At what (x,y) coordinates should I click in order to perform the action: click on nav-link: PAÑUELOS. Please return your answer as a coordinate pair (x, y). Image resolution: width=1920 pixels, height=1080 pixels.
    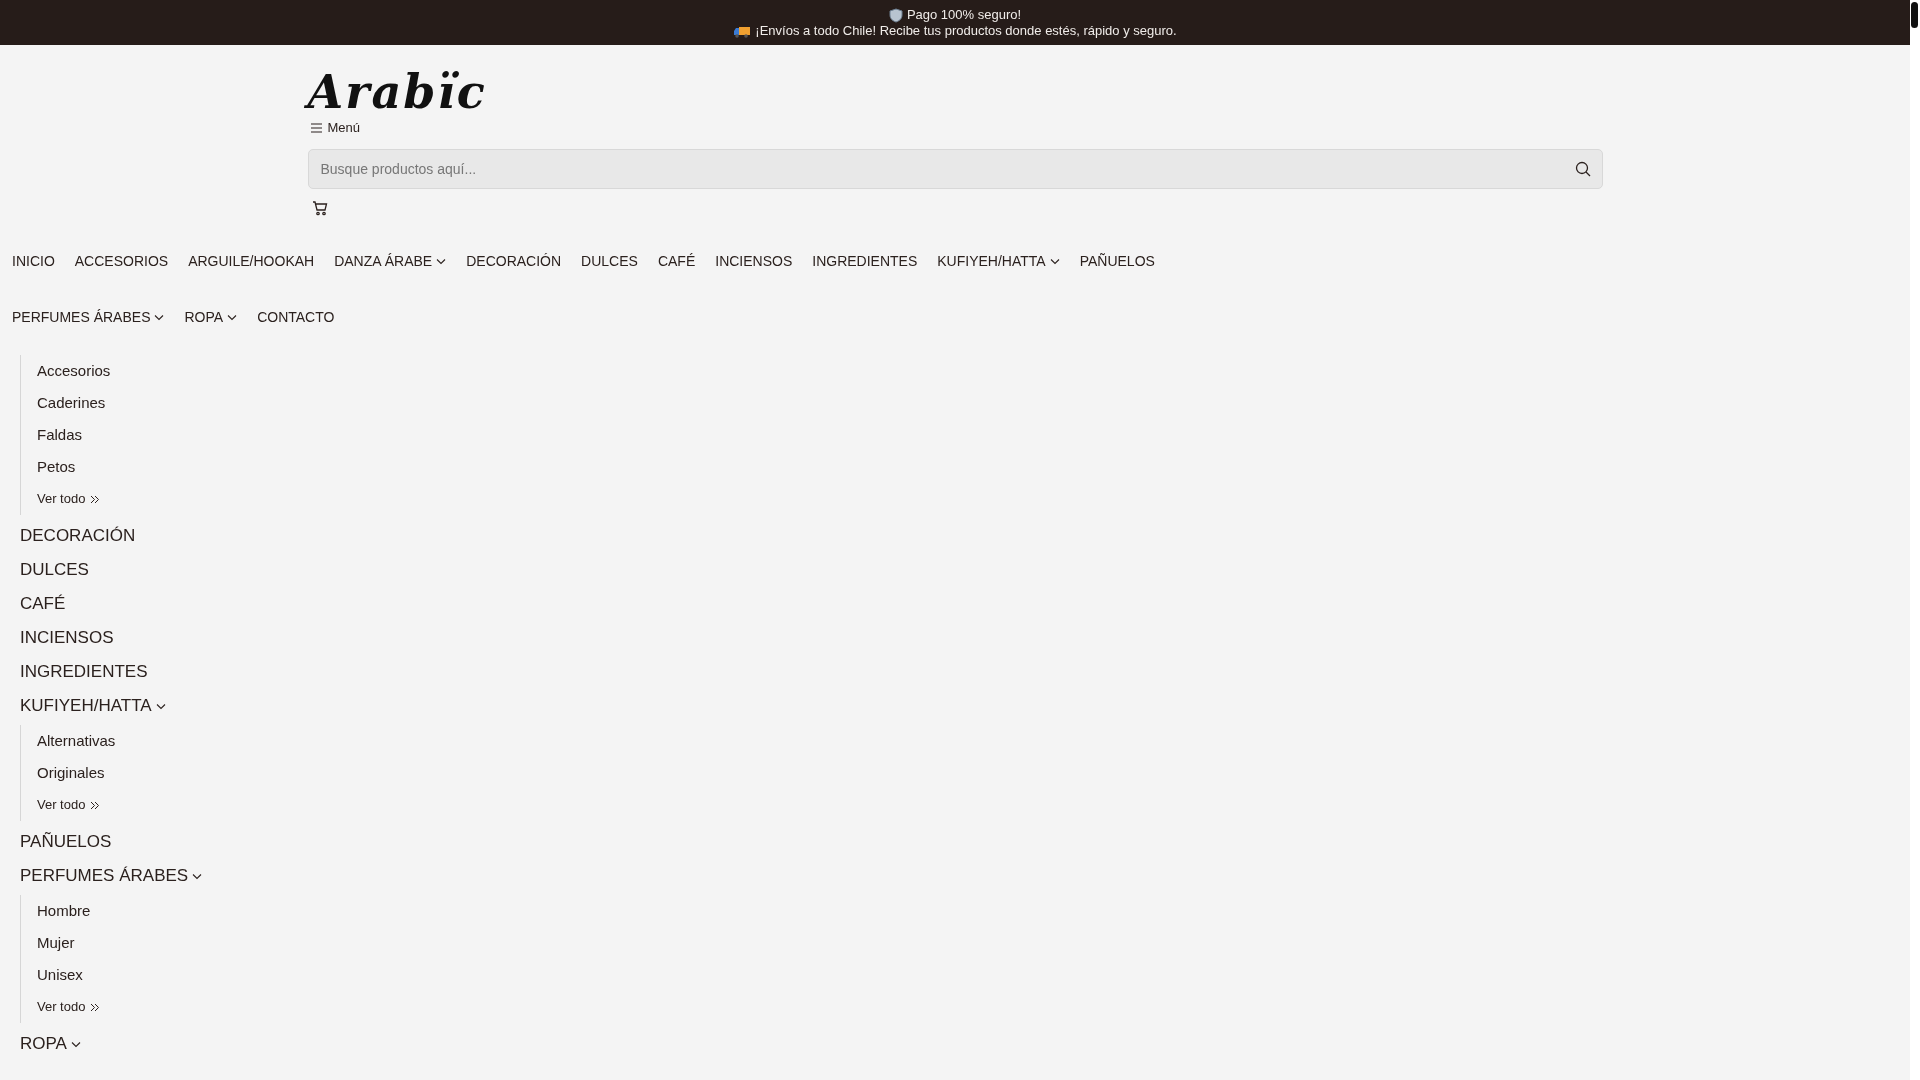
    Looking at the image, I should click on (1117, 261).